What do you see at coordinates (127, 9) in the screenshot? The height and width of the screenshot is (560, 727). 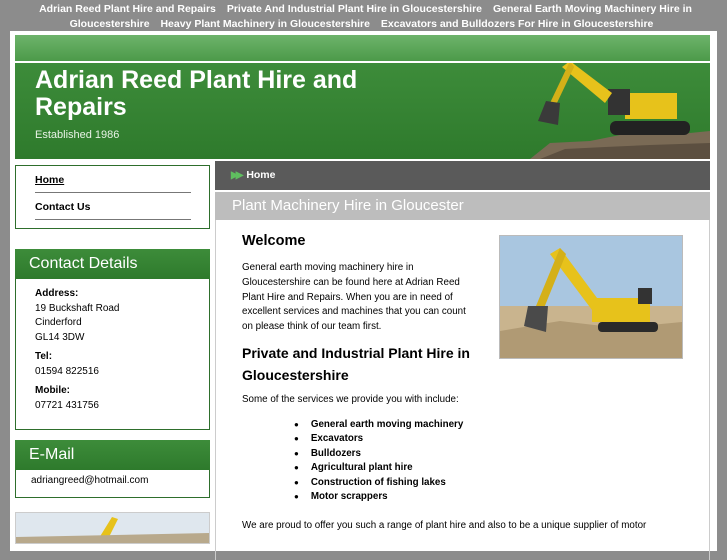 I see `top-link-home: Adrian Reed Plant Hire and Repairs` at bounding box center [127, 9].